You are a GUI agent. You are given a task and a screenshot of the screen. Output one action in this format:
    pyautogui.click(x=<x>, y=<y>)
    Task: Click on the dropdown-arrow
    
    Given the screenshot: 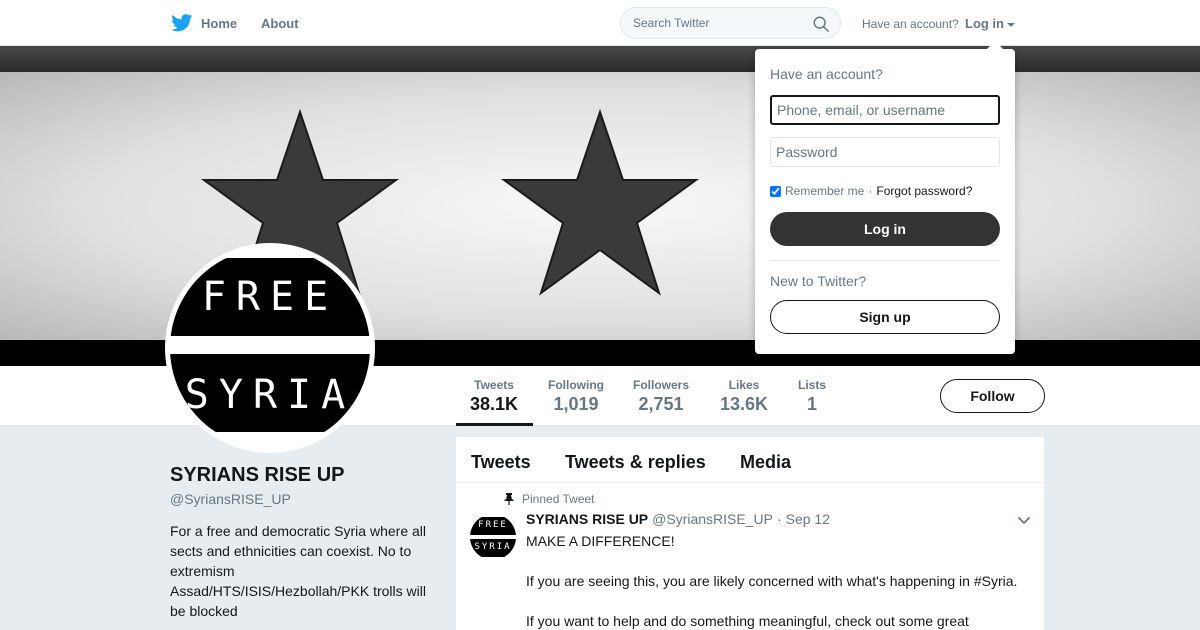 What is the action you would take?
    pyautogui.click(x=995, y=45)
    